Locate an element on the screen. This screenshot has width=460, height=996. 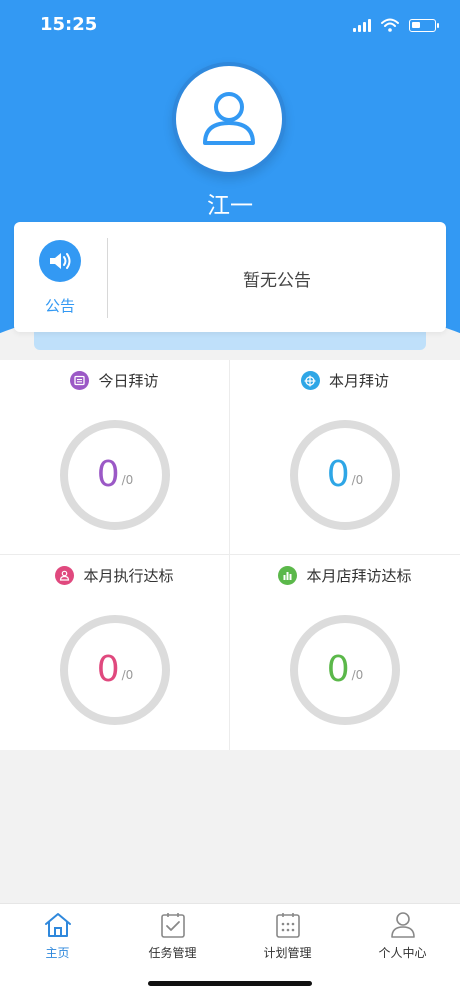
tab-label: 个人中心 is located at coordinates (402, 953).